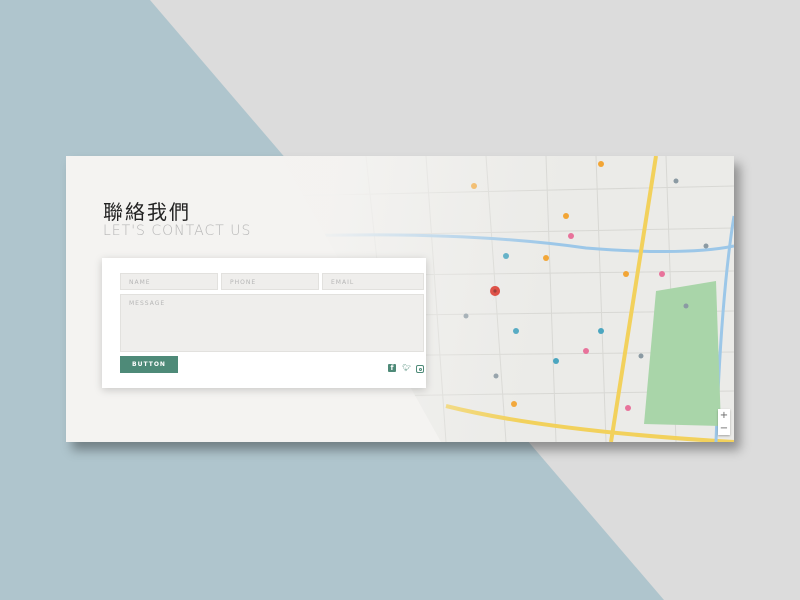  What do you see at coordinates (420, 369) in the screenshot?
I see `instagram-icon` at bounding box center [420, 369].